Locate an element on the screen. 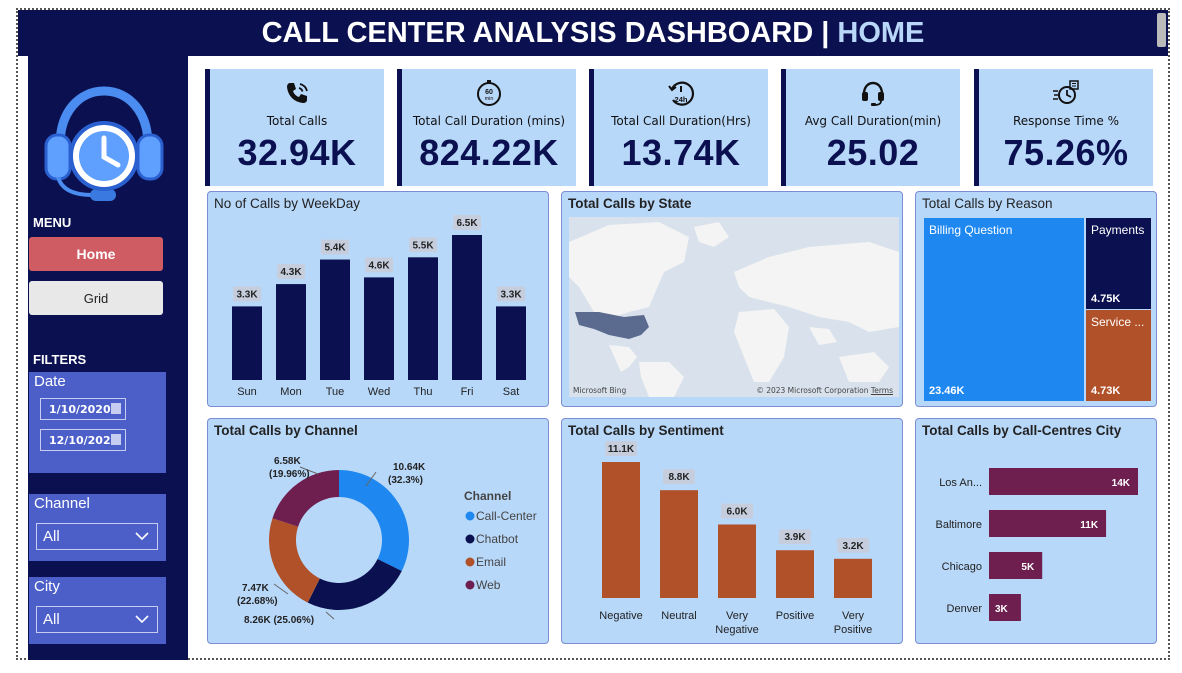 This screenshot has height=673, width=1182. treemap-tile-payments: Payments 4.75K is located at coordinates (1118, 263).